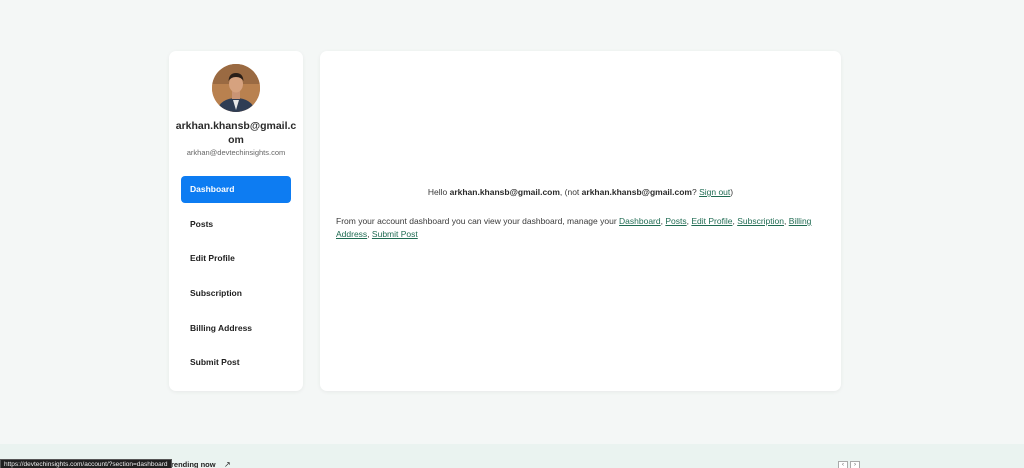 Image resolution: width=1024 pixels, height=468 pixels. What do you see at coordinates (193, 464) in the screenshot?
I see `trending-label: rending now` at bounding box center [193, 464].